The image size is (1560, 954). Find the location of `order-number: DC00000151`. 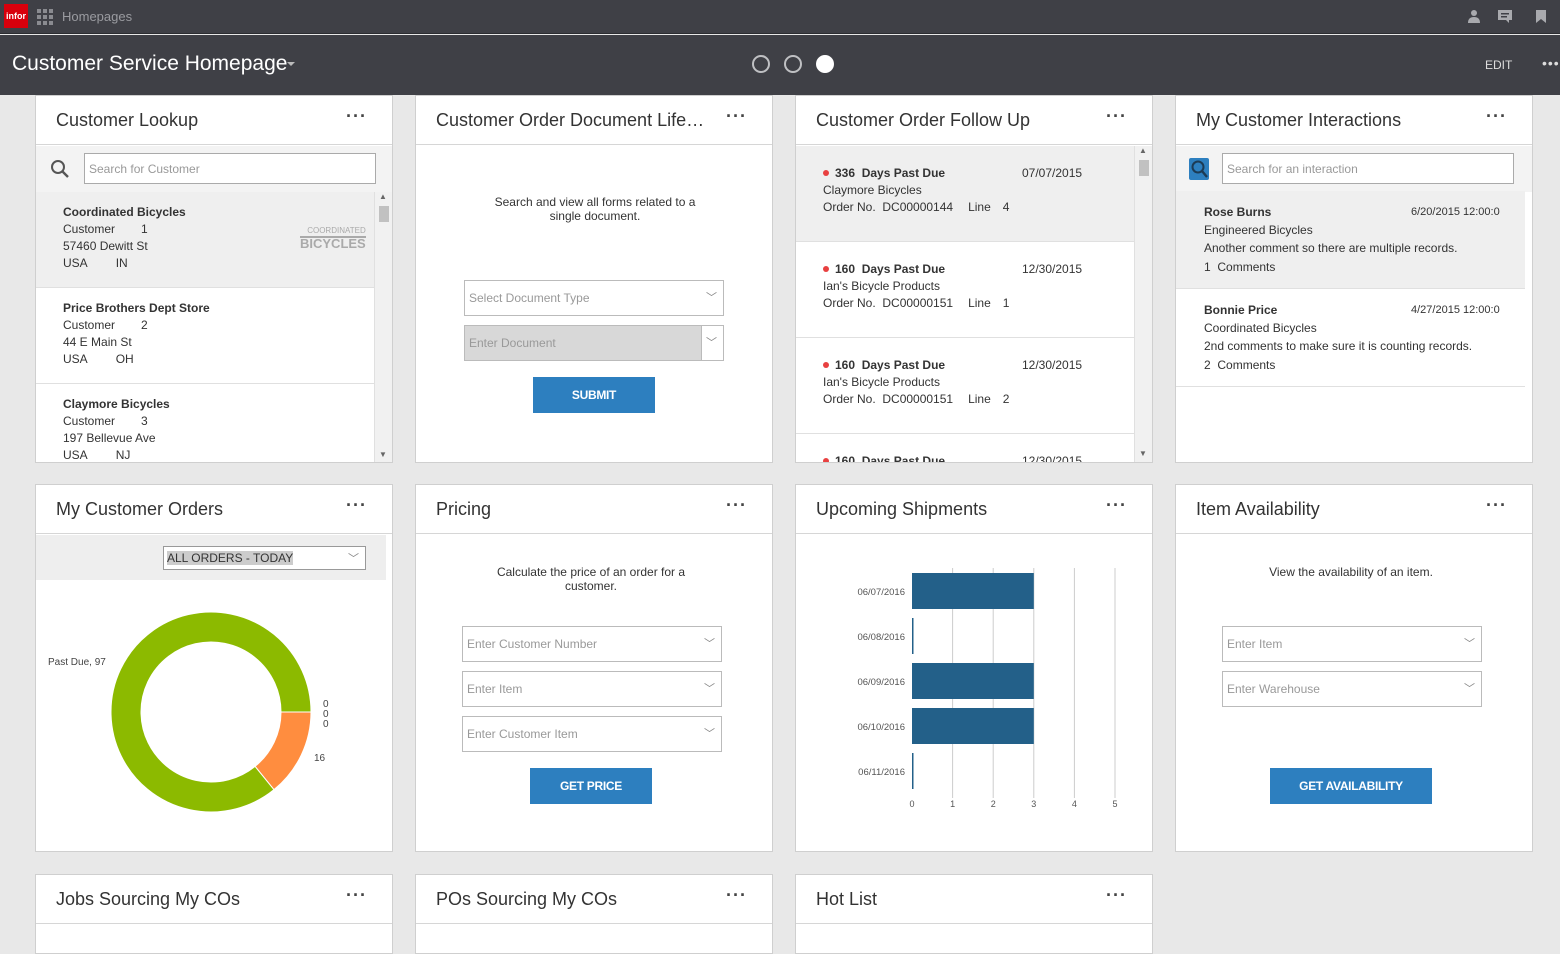

order-number: DC00000151 is located at coordinates (918, 399).